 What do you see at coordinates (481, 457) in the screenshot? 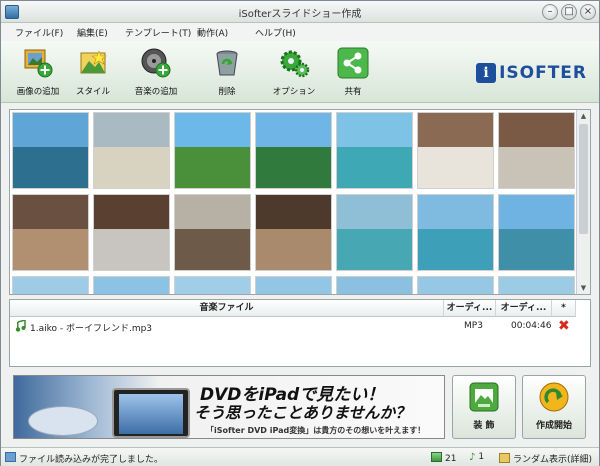
I see `music-count: 1` at bounding box center [481, 457].